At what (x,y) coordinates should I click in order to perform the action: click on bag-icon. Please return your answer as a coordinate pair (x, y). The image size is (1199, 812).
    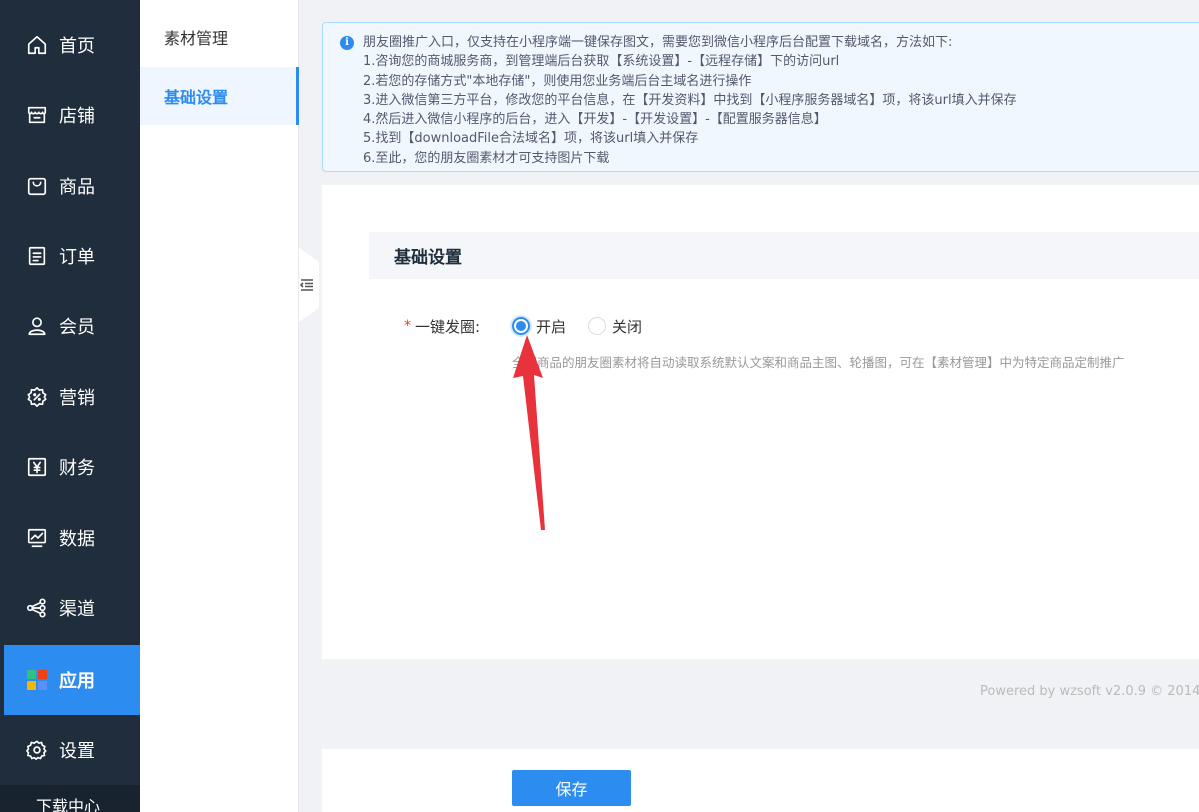
    Looking at the image, I should click on (37, 186).